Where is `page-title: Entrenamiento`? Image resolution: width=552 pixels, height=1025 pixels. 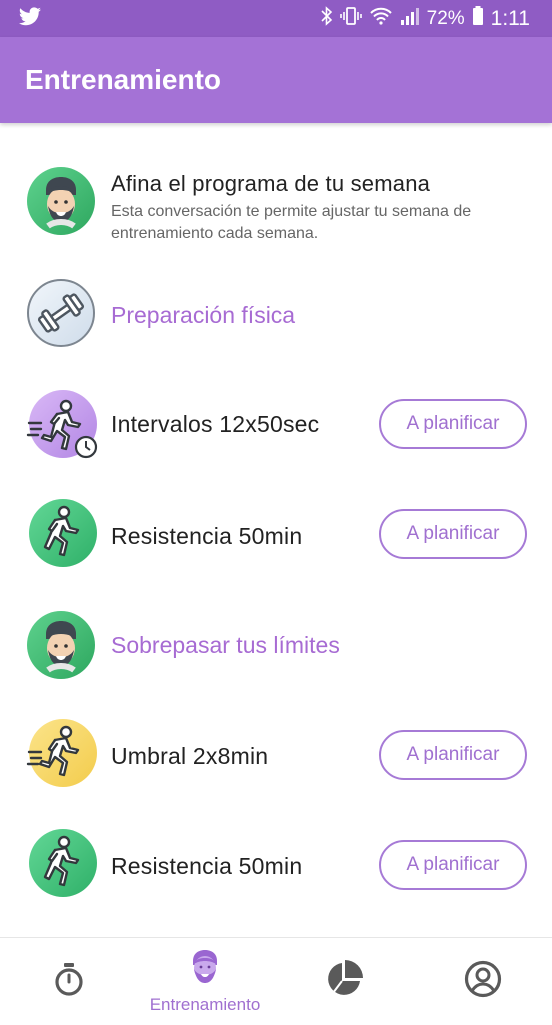
page-title: Entrenamiento is located at coordinates (123, 79).